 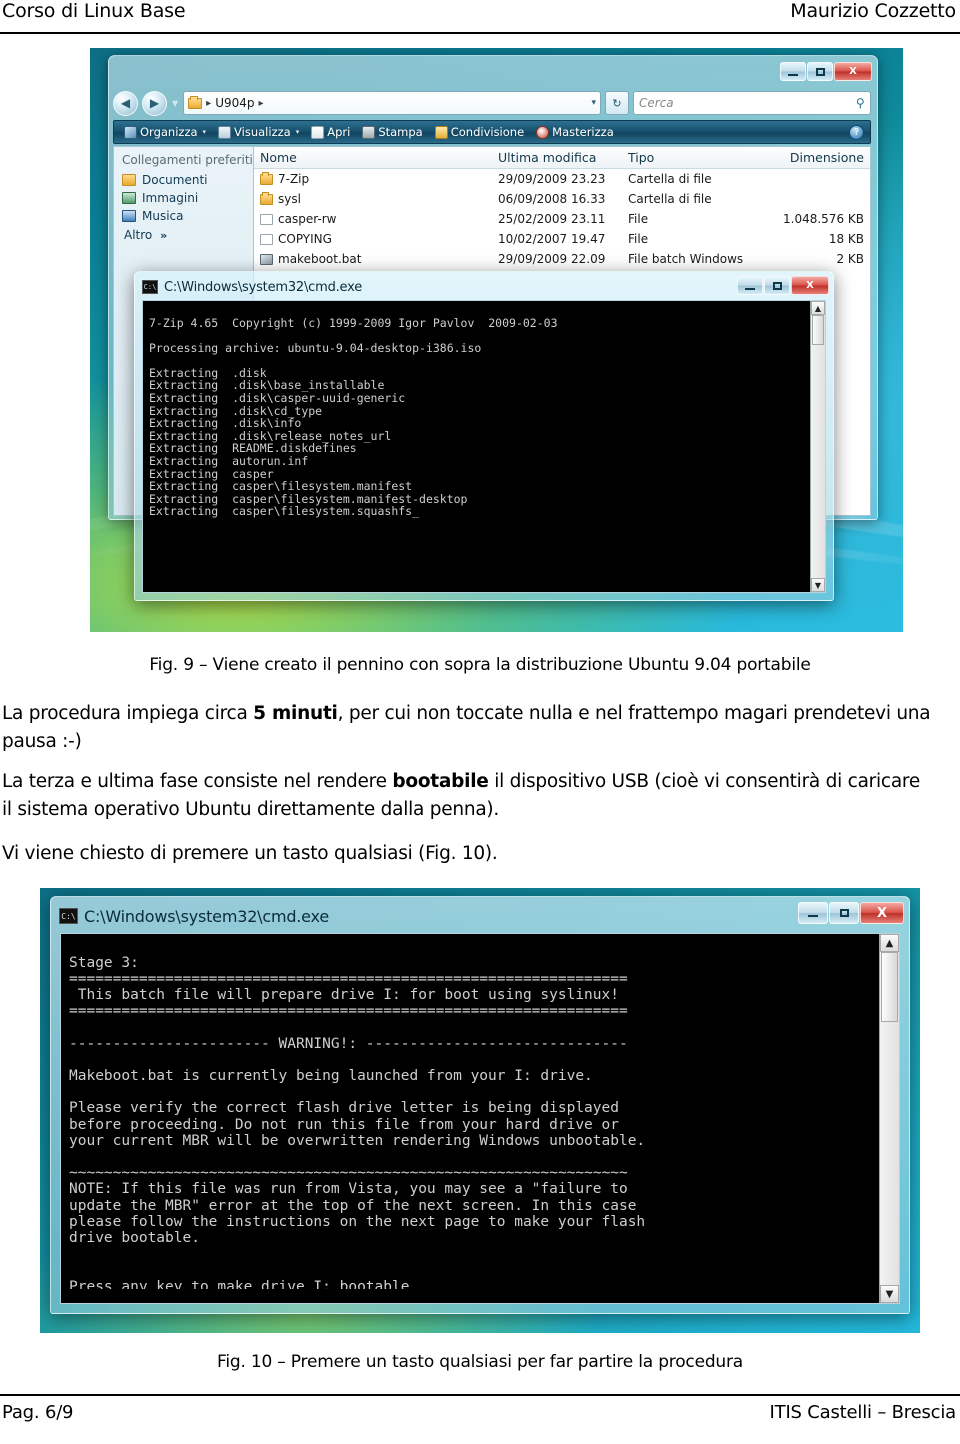 What do you see at coordinates (593, 103) in the screenshot?
I see `address-dropdown-icon: ▾` at bounding box center [593, 103].